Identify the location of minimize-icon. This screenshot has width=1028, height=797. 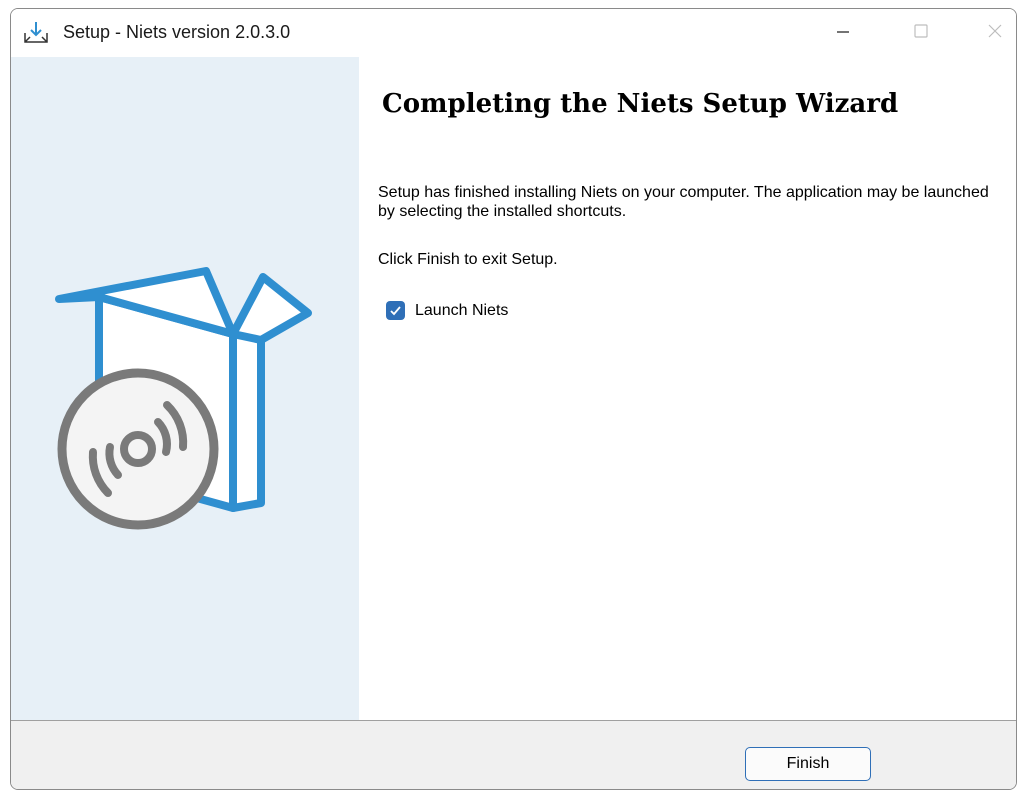
(843, 33).